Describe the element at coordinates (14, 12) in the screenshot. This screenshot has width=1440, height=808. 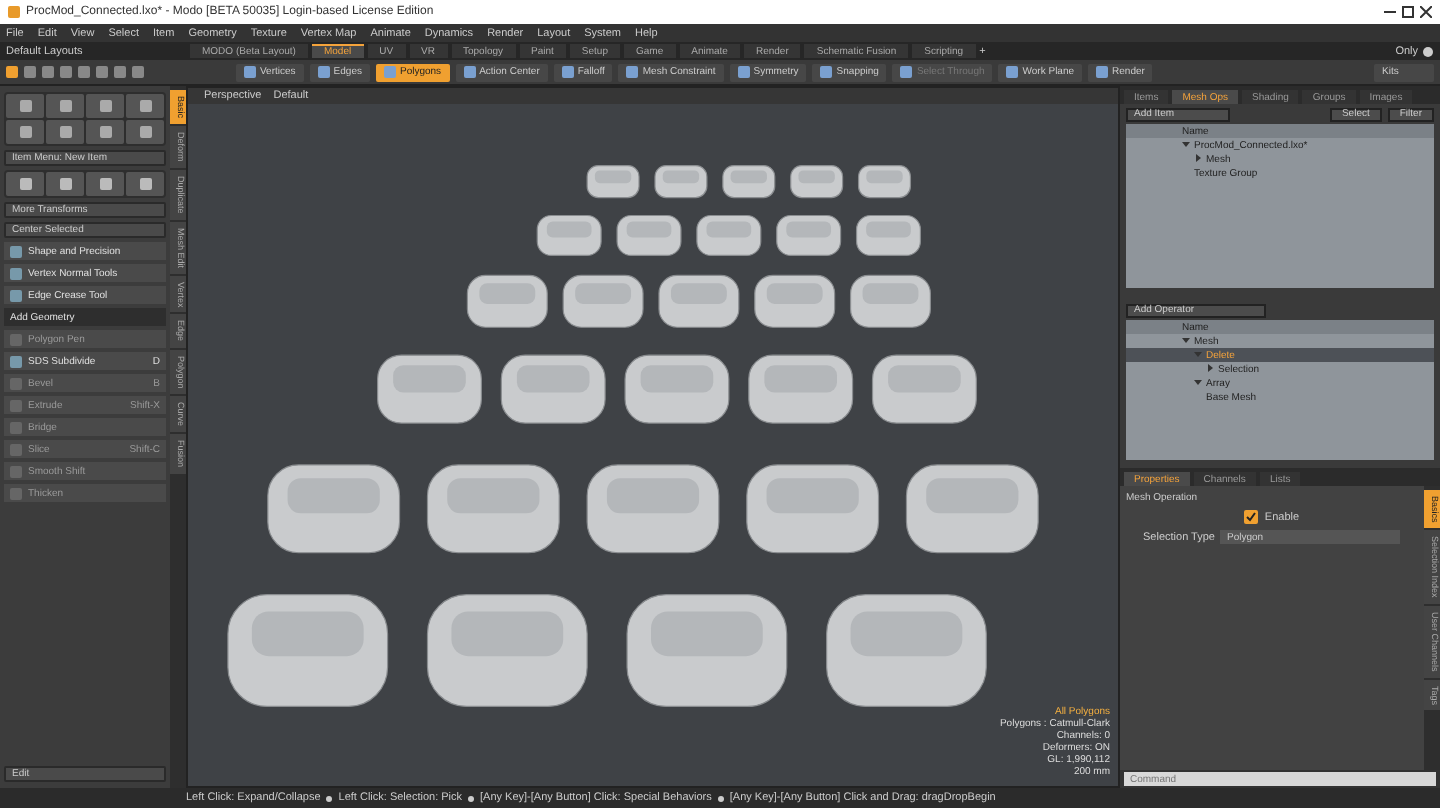
I see `app-icon` at that location.